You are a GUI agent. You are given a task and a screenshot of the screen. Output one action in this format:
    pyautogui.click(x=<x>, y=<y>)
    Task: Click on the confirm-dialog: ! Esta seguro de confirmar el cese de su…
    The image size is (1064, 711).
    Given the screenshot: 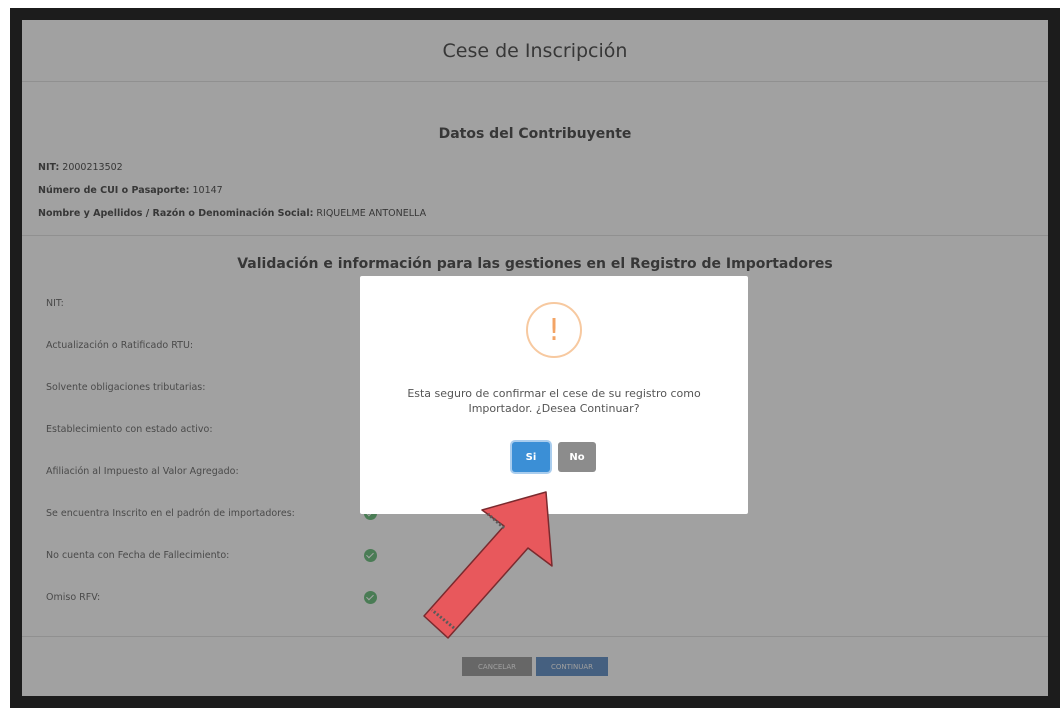 What is the action you would take?
    pyautogui.click(x=554, y=395)
    